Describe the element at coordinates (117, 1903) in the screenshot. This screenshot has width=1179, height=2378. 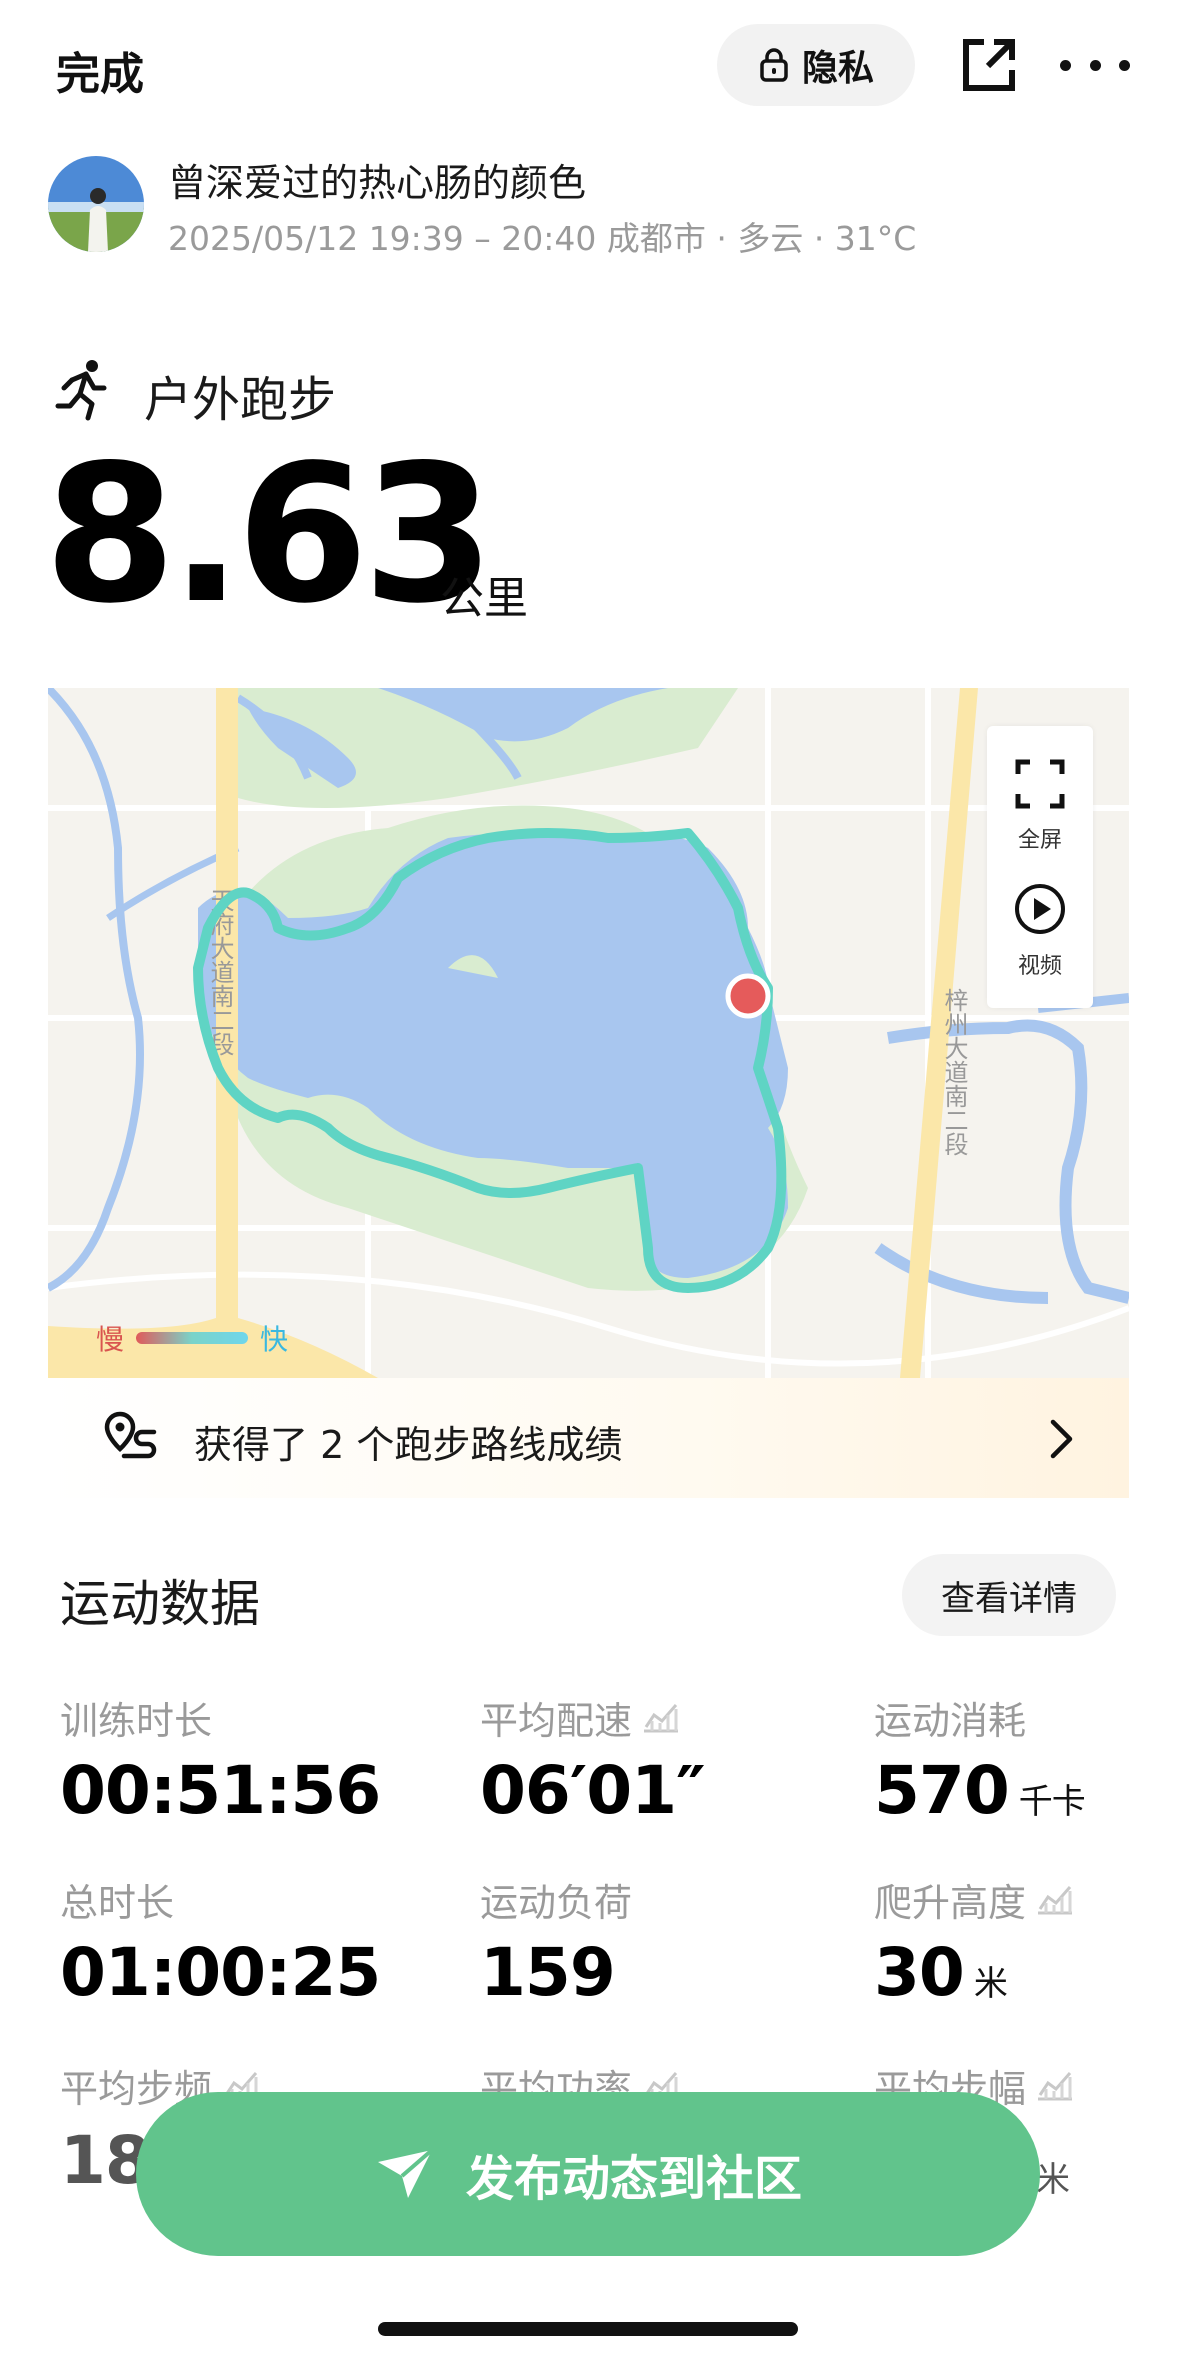
I see `stat-label-text: 总时长` at that location.